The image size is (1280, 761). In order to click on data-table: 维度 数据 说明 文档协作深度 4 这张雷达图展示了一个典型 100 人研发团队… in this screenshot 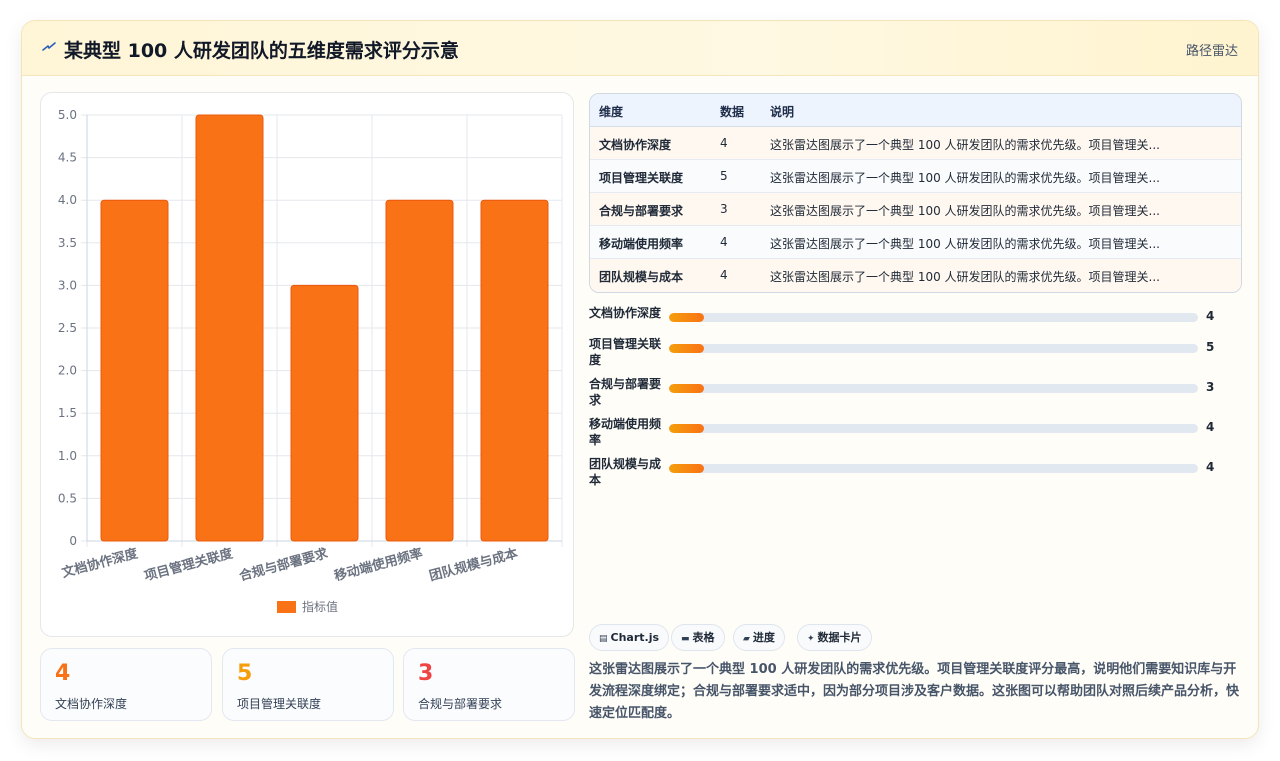, I will do `click(915, 193)`.